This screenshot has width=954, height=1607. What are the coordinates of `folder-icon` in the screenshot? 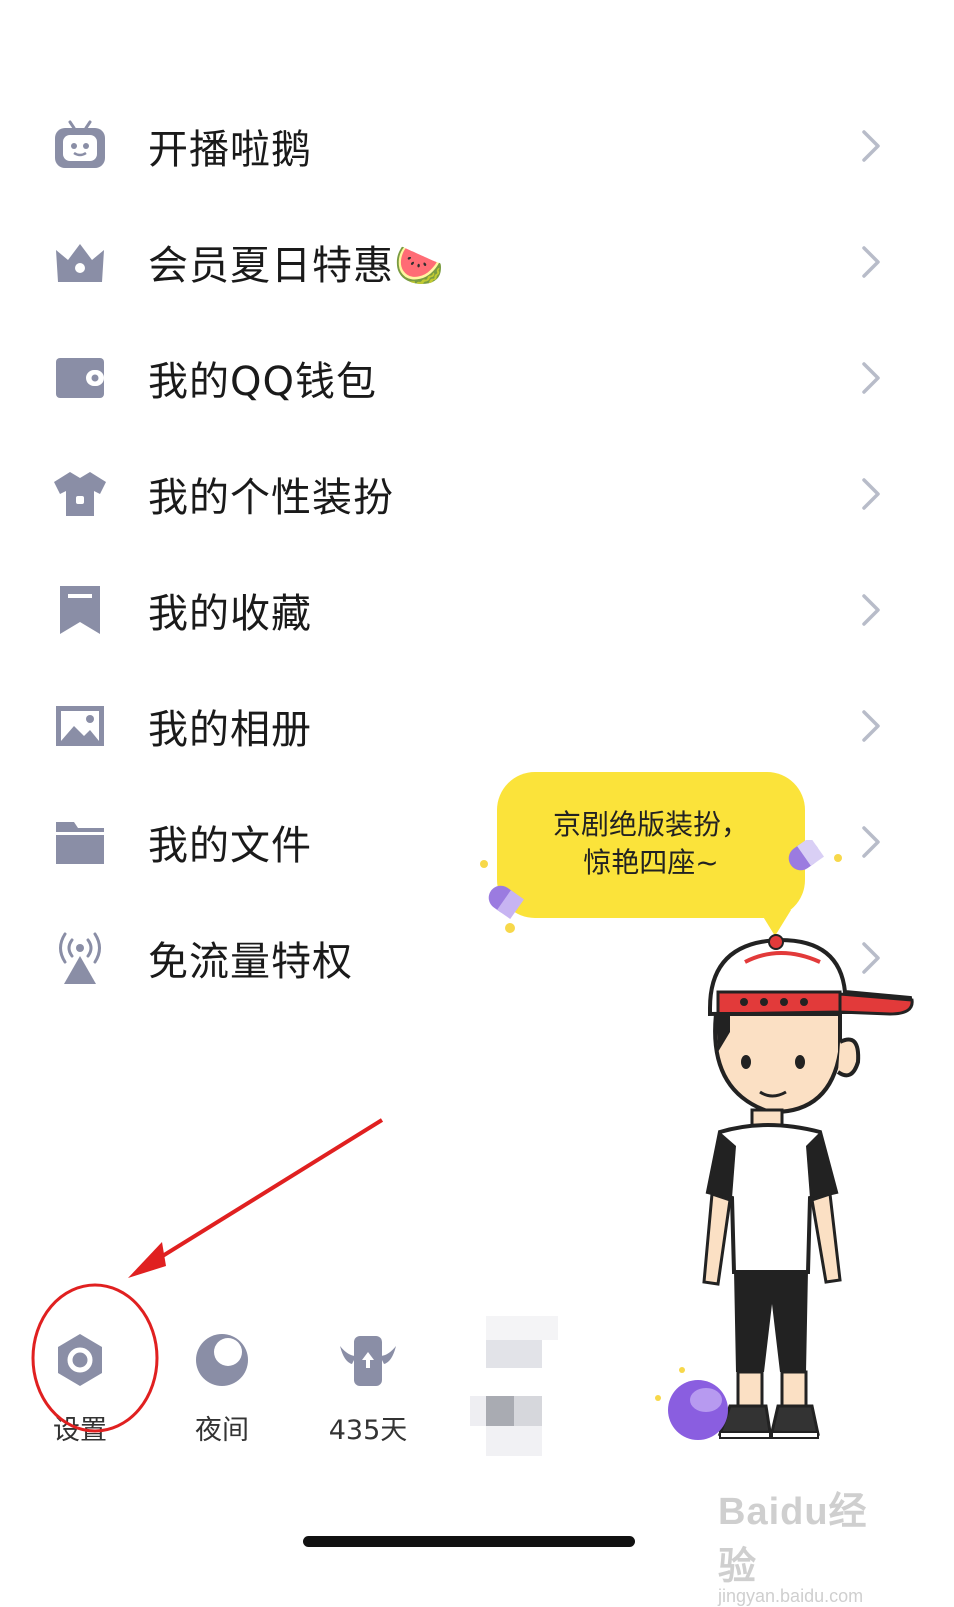 It's located at (80, 842).